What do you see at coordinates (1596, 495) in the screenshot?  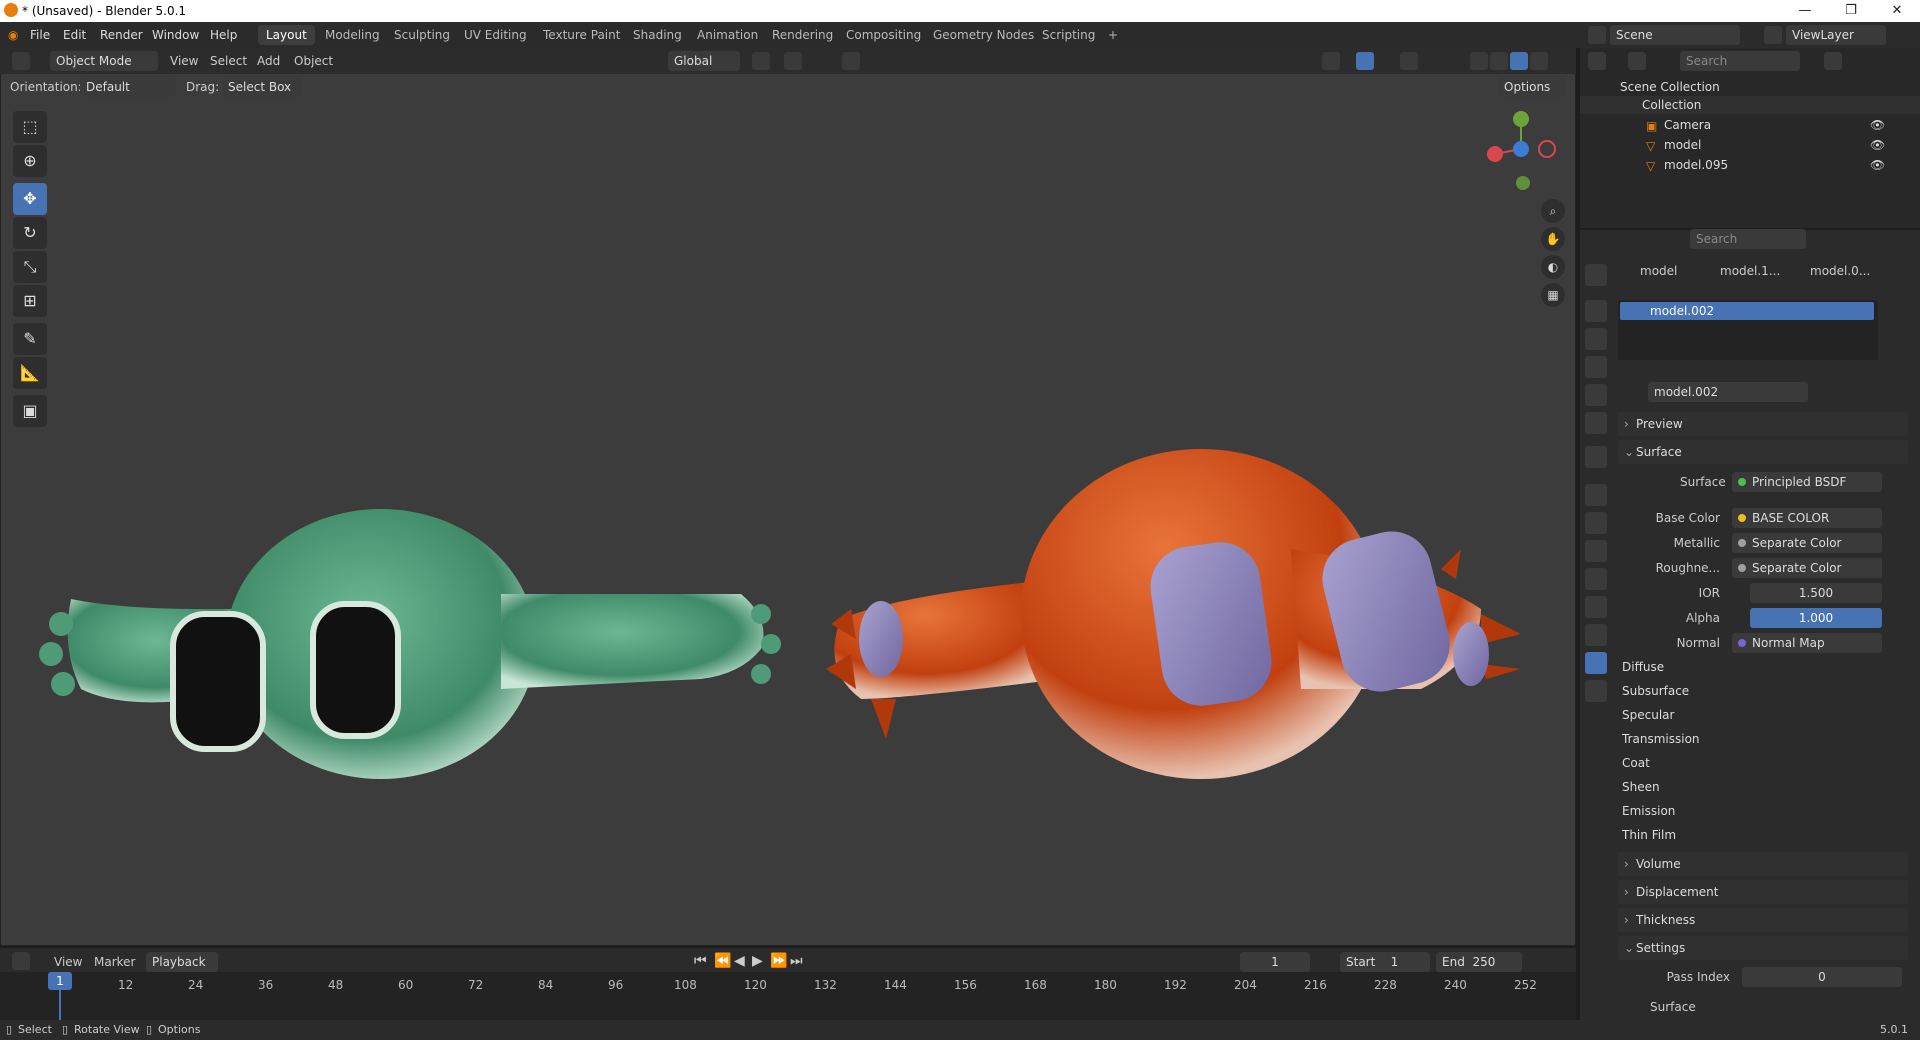 I see `object-props-icon` at bounding box center [1596, 495].